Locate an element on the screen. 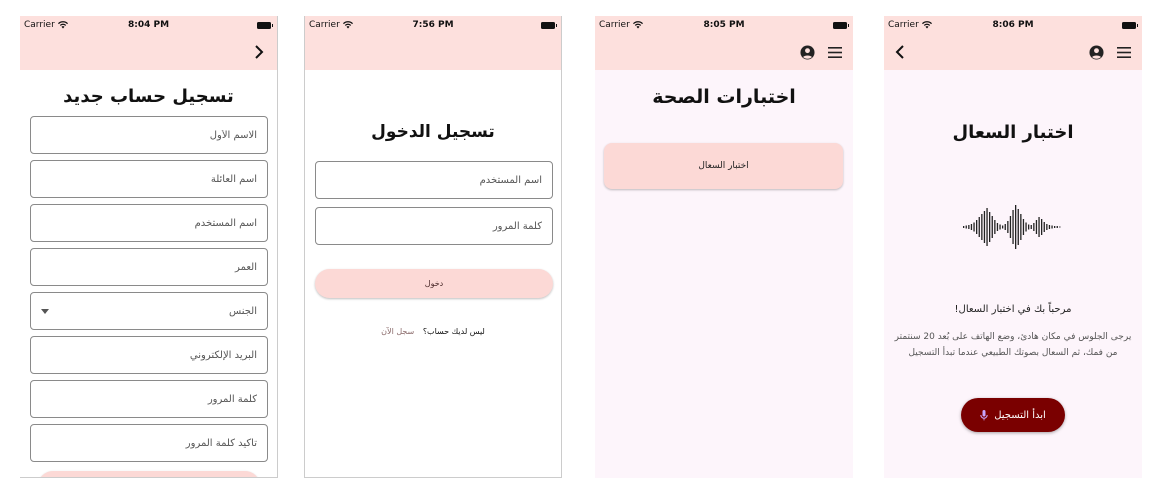 Image resolution: width=1152 pixels, height=491 pixels. status-time: 8:05 PM is located at coordinates (724, 25).